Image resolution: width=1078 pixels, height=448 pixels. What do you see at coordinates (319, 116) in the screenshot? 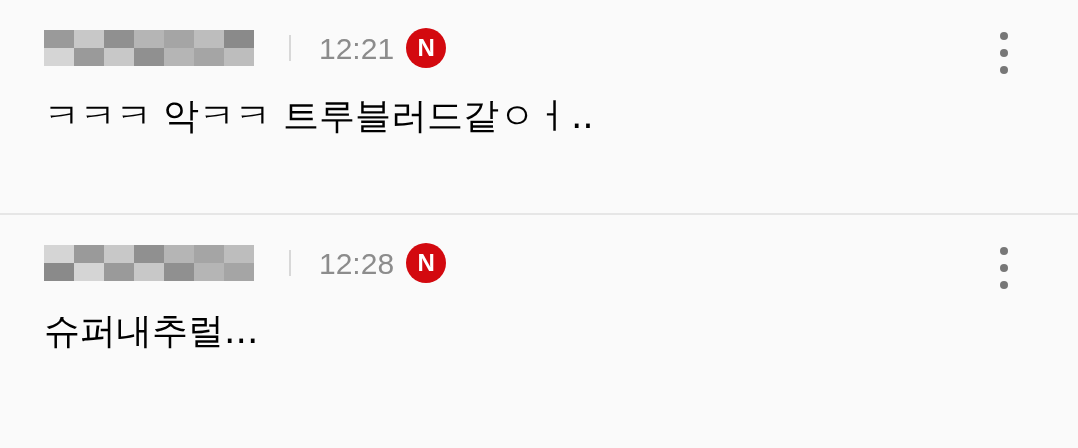
I see `comment-text: ㅋㅋㅋ 악ㅋㅋ 트루블러드같ㅇㅓ..` at bounding box center [319, 116].